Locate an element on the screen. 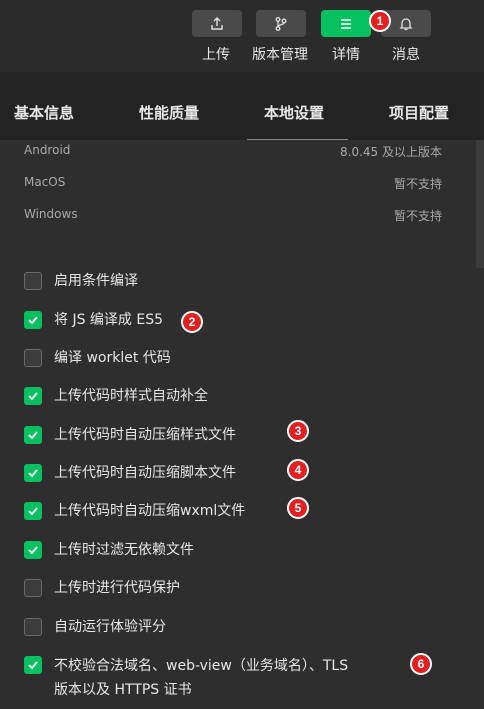 Image resolution: width=484 pixels, height=709 pixels. option-label: 上传代码时自动压缩wxml文件 is located at coordinates (150, 511).